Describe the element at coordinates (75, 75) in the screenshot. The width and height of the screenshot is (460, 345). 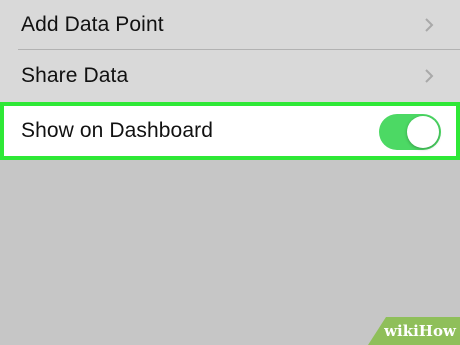
I see `share-data-label: Share Data` at that location.